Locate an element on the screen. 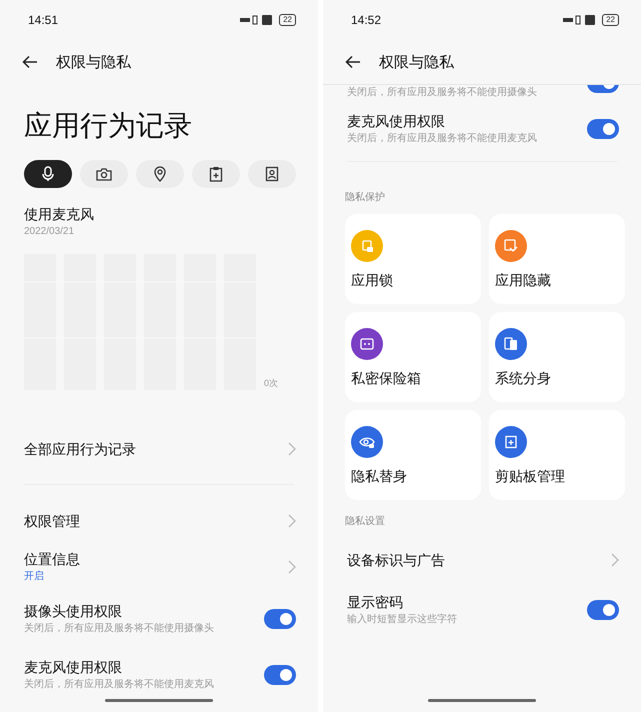  list-item-title: 权限管理 is located at coordinates (52, 521).